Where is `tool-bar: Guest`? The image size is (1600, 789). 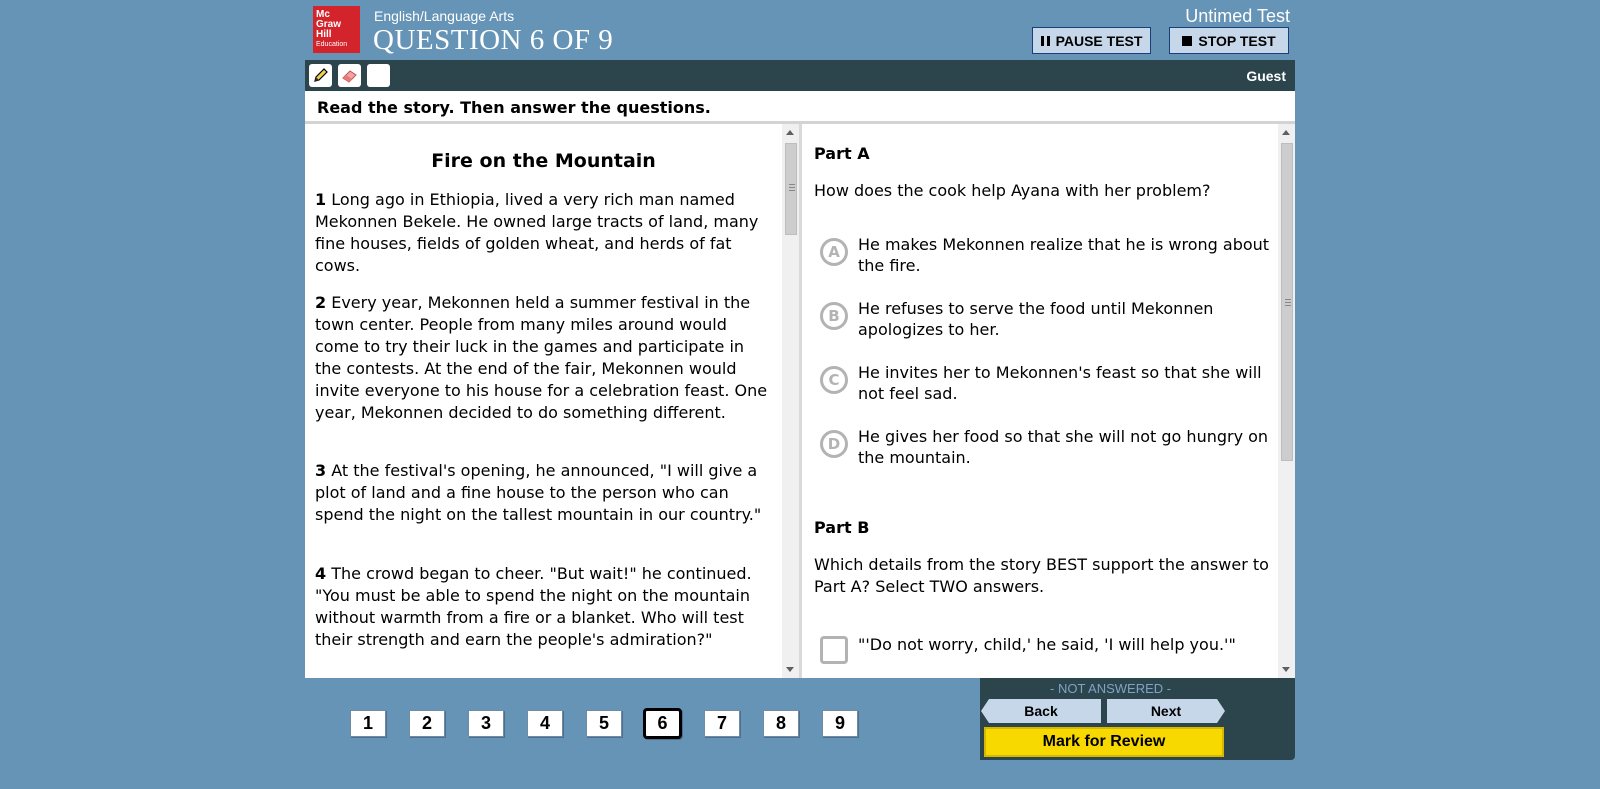
tool-bar: Guest is located at coordinates (800, 75).